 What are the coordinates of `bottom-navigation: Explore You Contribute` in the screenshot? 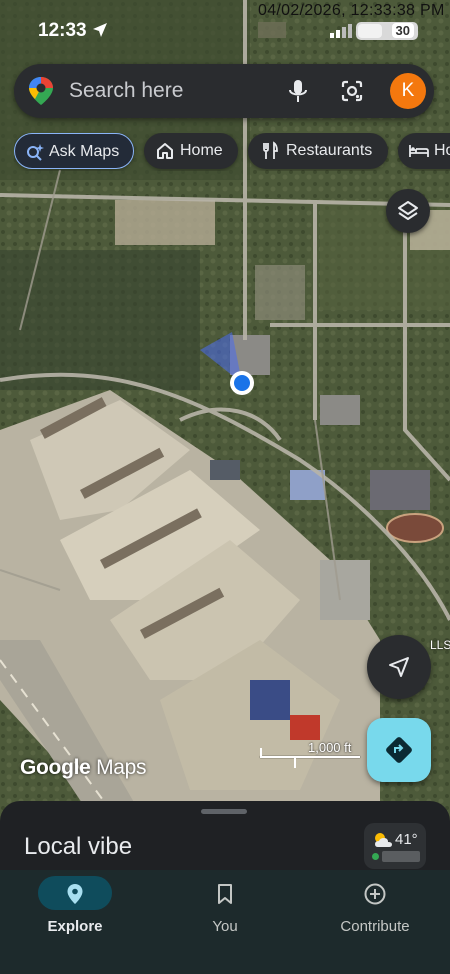 It's located at (225, 922).